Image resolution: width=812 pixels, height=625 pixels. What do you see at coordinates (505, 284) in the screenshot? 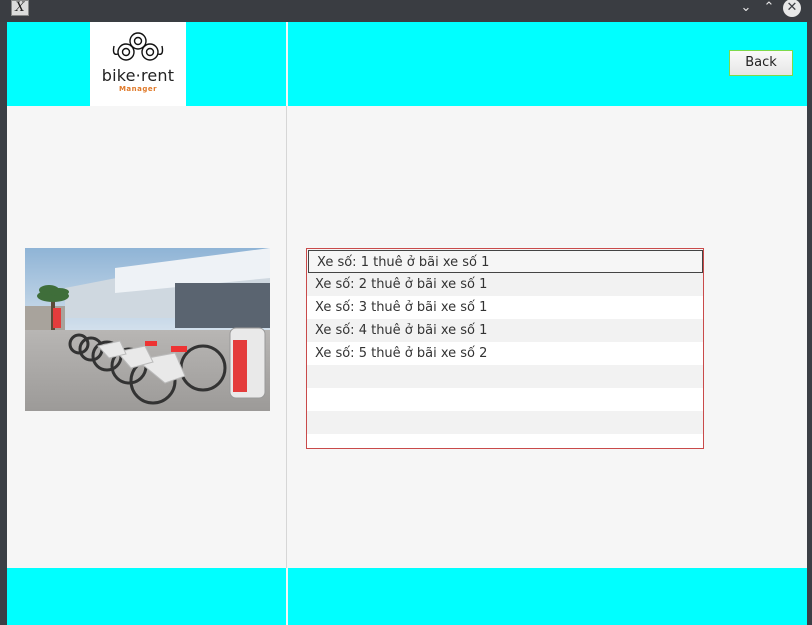
I see `list-item: Xe số: 2 thuê ở bãi xe số 1` at bounding box center [505, 284].